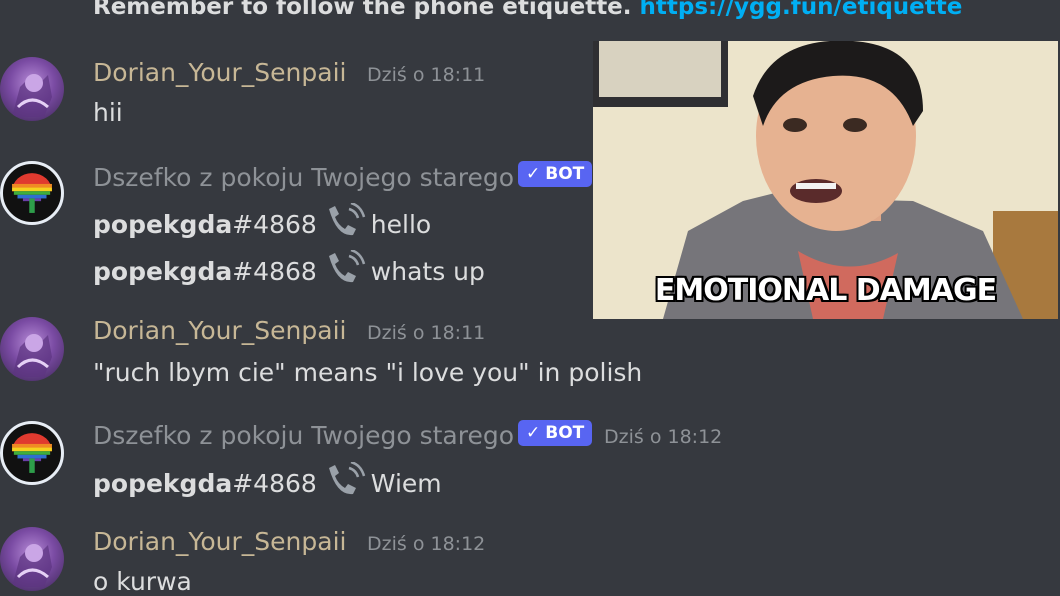  I want to click on message-line: popekgda#4868 whats up, so click(289, 270).